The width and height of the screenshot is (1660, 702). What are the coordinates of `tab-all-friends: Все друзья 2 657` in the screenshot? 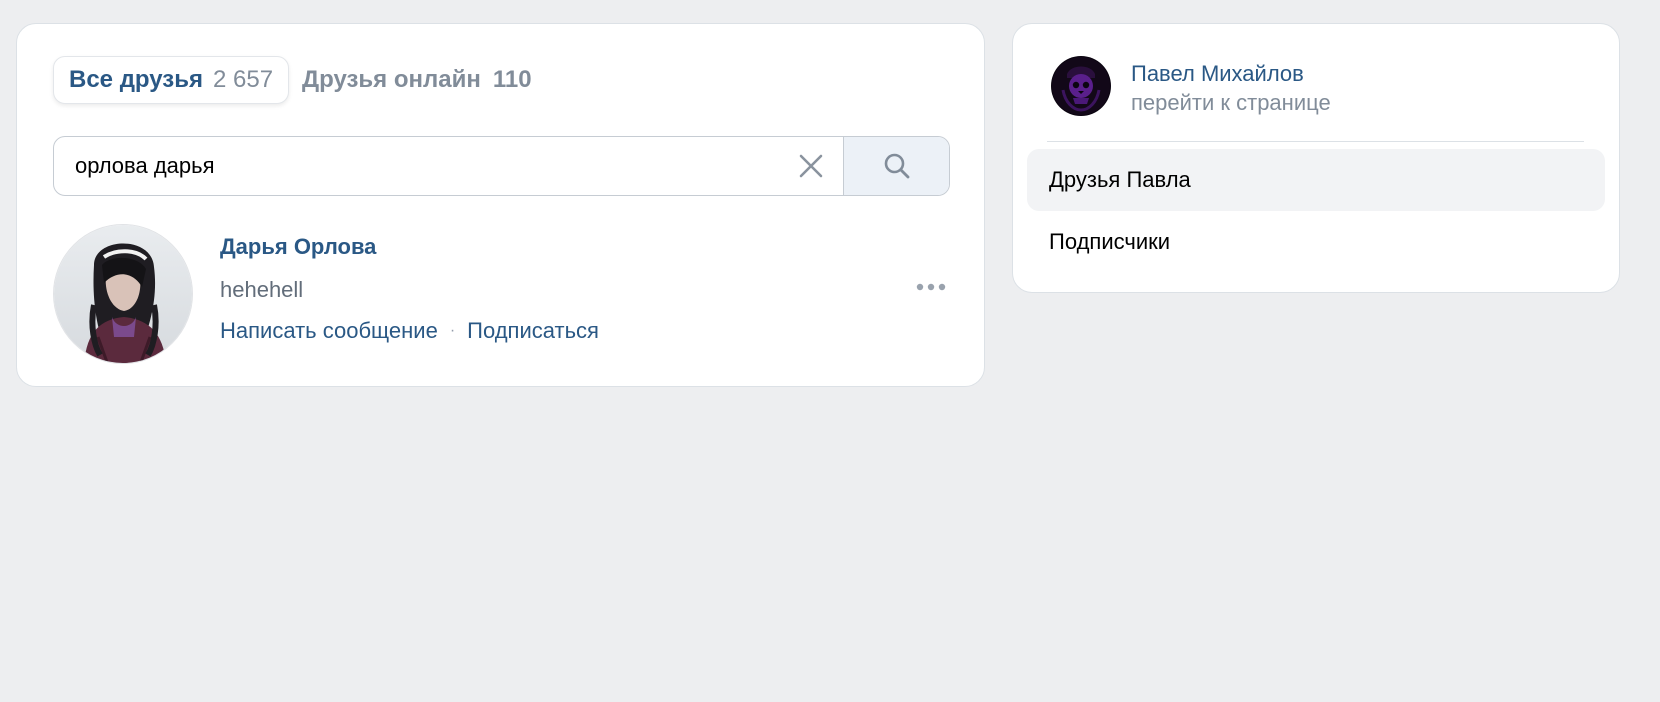 It's located at (171, 80).